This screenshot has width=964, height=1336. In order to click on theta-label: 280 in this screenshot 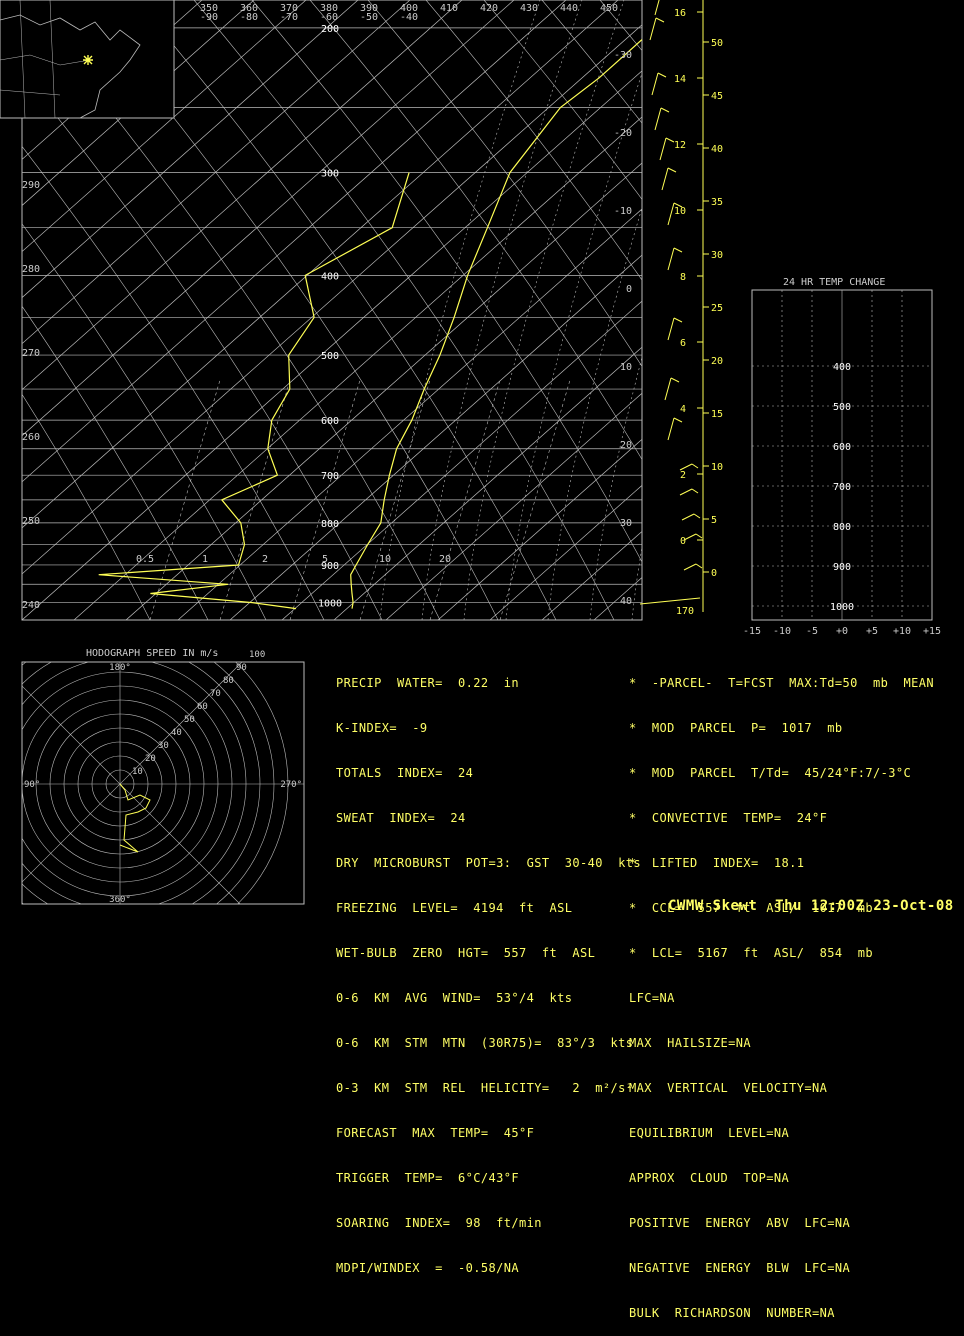, I will do `click(31, 269)`.